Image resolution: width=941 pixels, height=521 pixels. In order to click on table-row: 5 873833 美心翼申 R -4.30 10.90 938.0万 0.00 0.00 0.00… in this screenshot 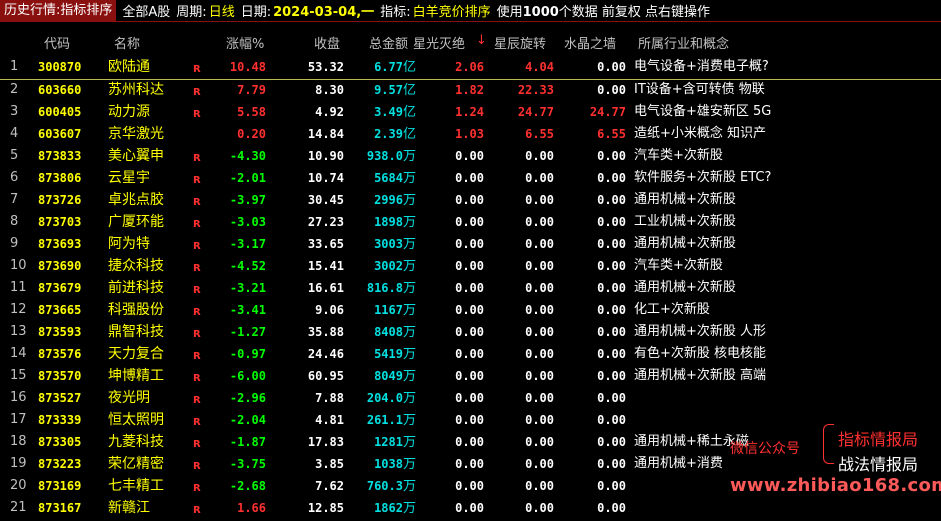, I will do `click(470, 157)`.